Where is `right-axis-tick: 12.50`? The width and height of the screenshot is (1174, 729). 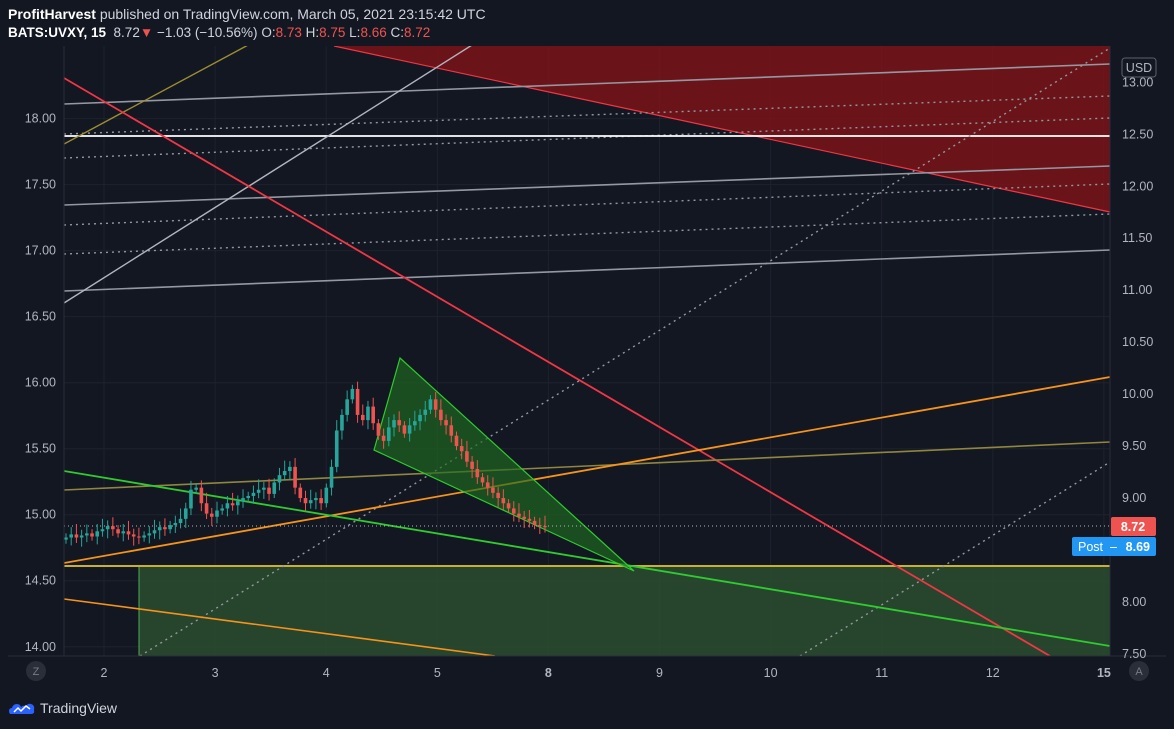
right-axis-tick: 12.50 is located at coordinates (1137, 134).